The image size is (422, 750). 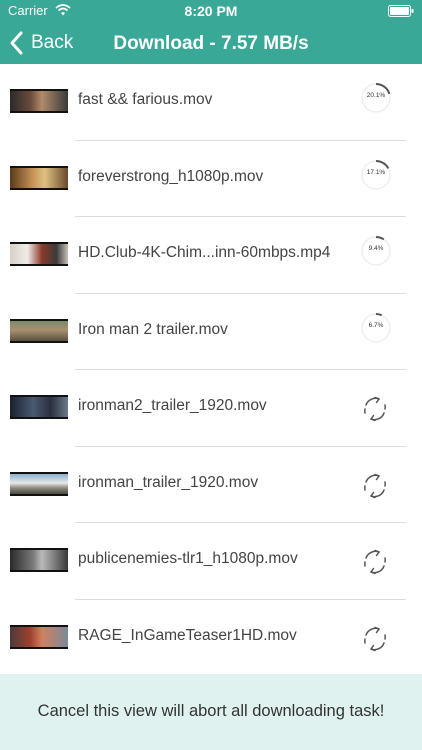 I want to click on status-time: 8:20 PM, so click(x=211, y=11).